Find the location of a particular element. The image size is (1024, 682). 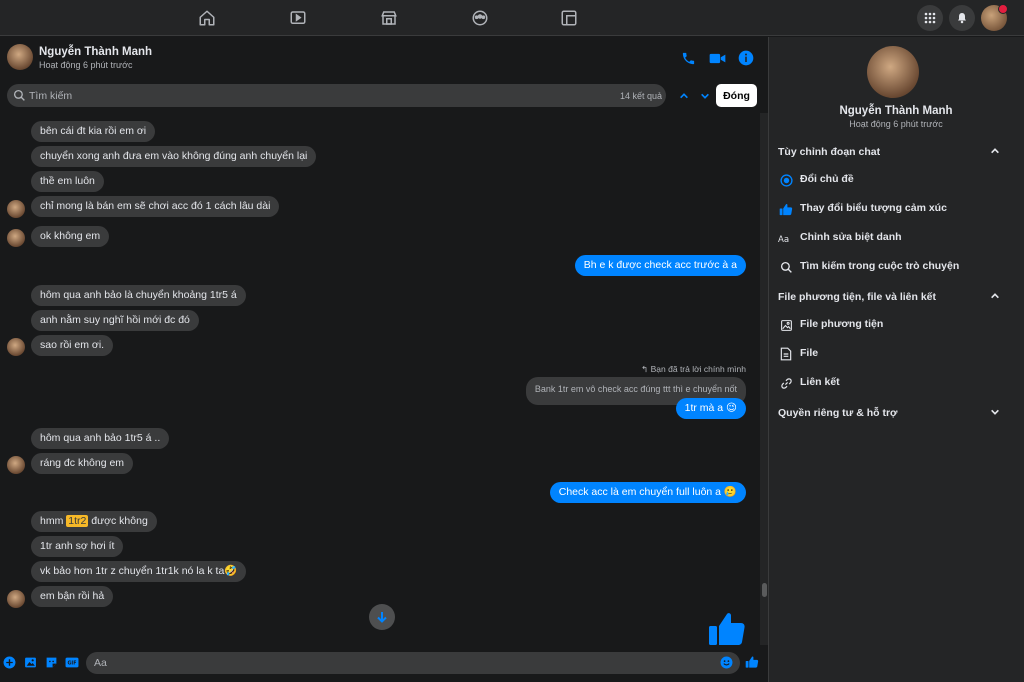

theme-icon is located at coordinates (786, 180).